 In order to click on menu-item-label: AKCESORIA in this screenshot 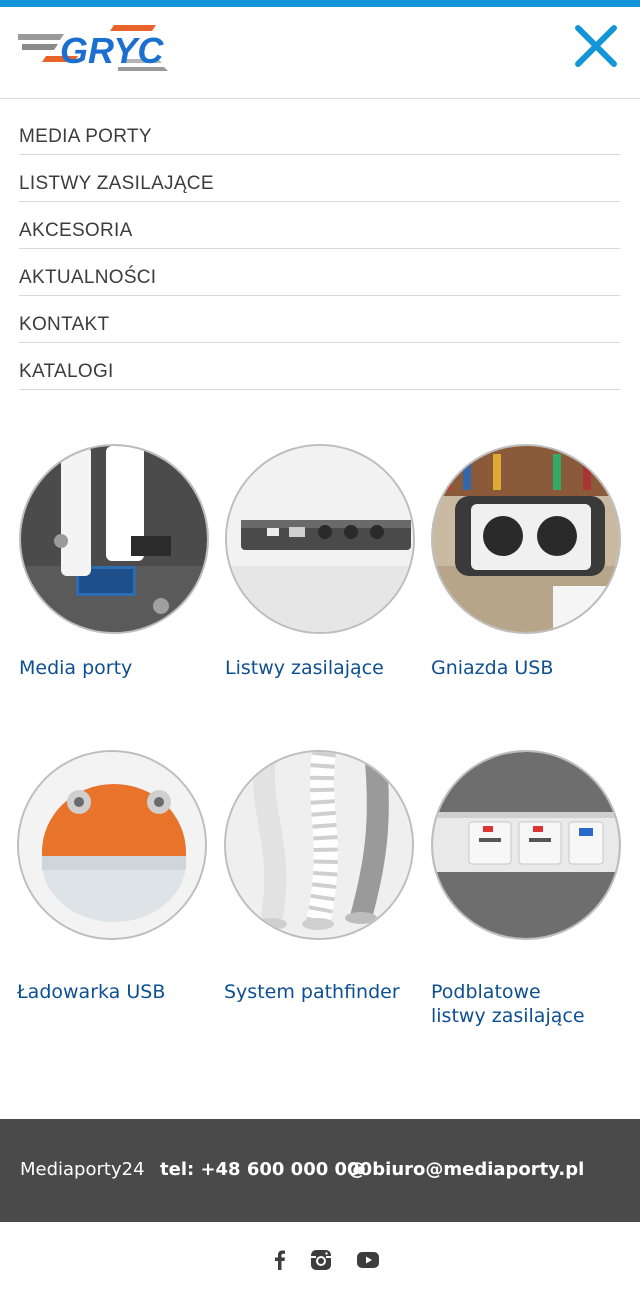, I will do `click(76, 231)`.